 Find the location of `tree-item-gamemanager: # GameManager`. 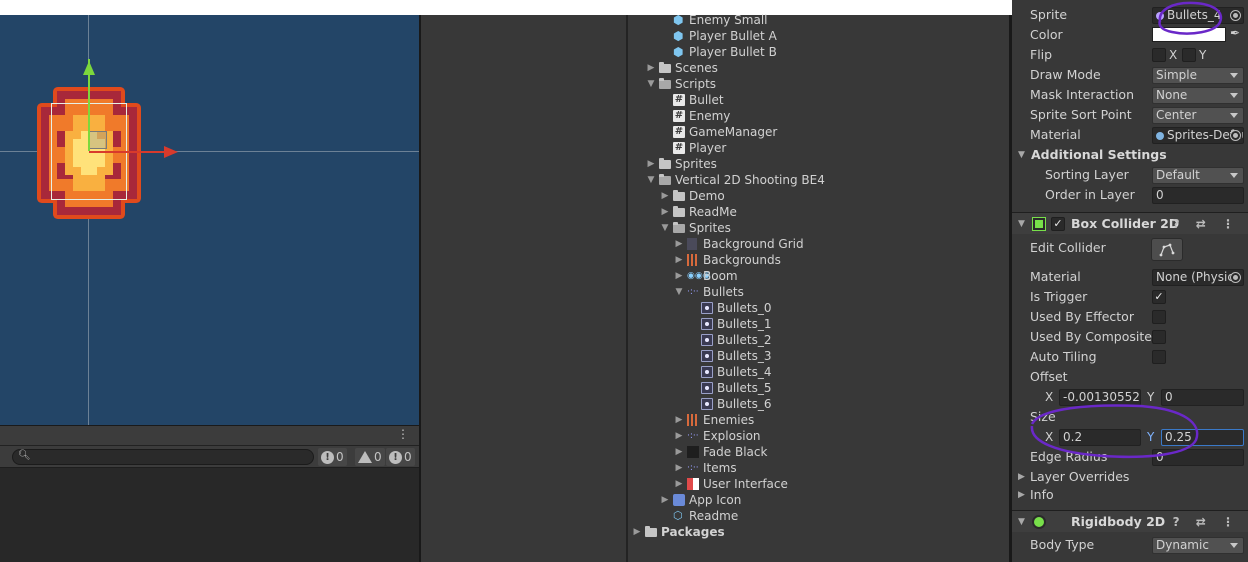

tree-item-gamemanager: # GameManager is located at coordinates (834, 132).